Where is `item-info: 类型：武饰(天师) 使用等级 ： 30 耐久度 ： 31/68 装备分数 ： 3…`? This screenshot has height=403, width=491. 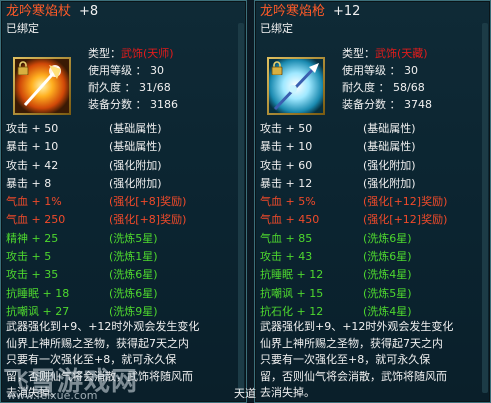
item-info: 类型：武饰(天师) 使用等级 ： 30 耐久度 ： 31/68 装备分数 ： 3… is located at coordinates (133, 79).